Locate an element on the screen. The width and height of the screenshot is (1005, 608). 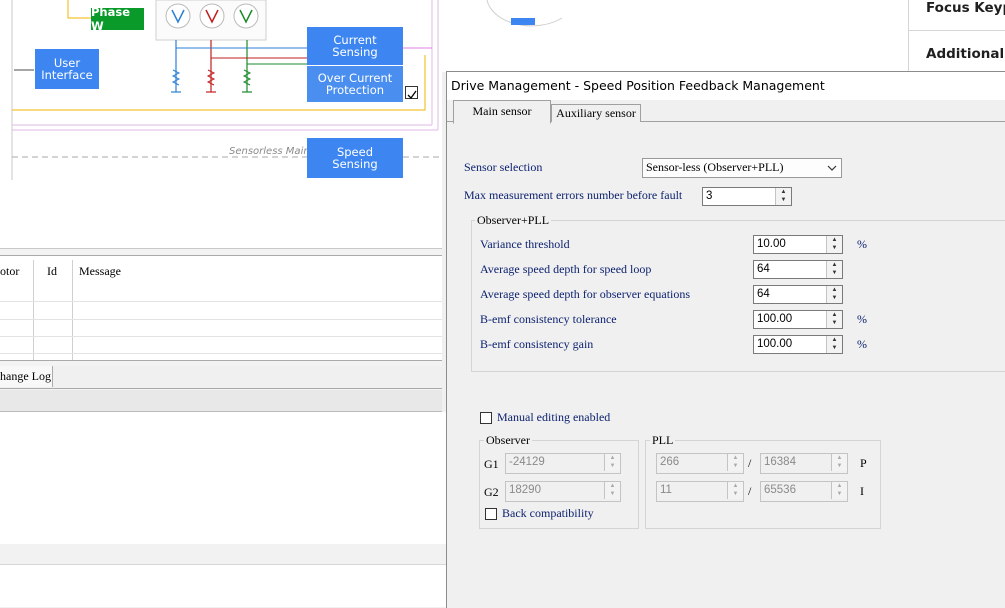
g1-spinbox: -24129 ▲ ▼ is located at coordinates (563, 463).